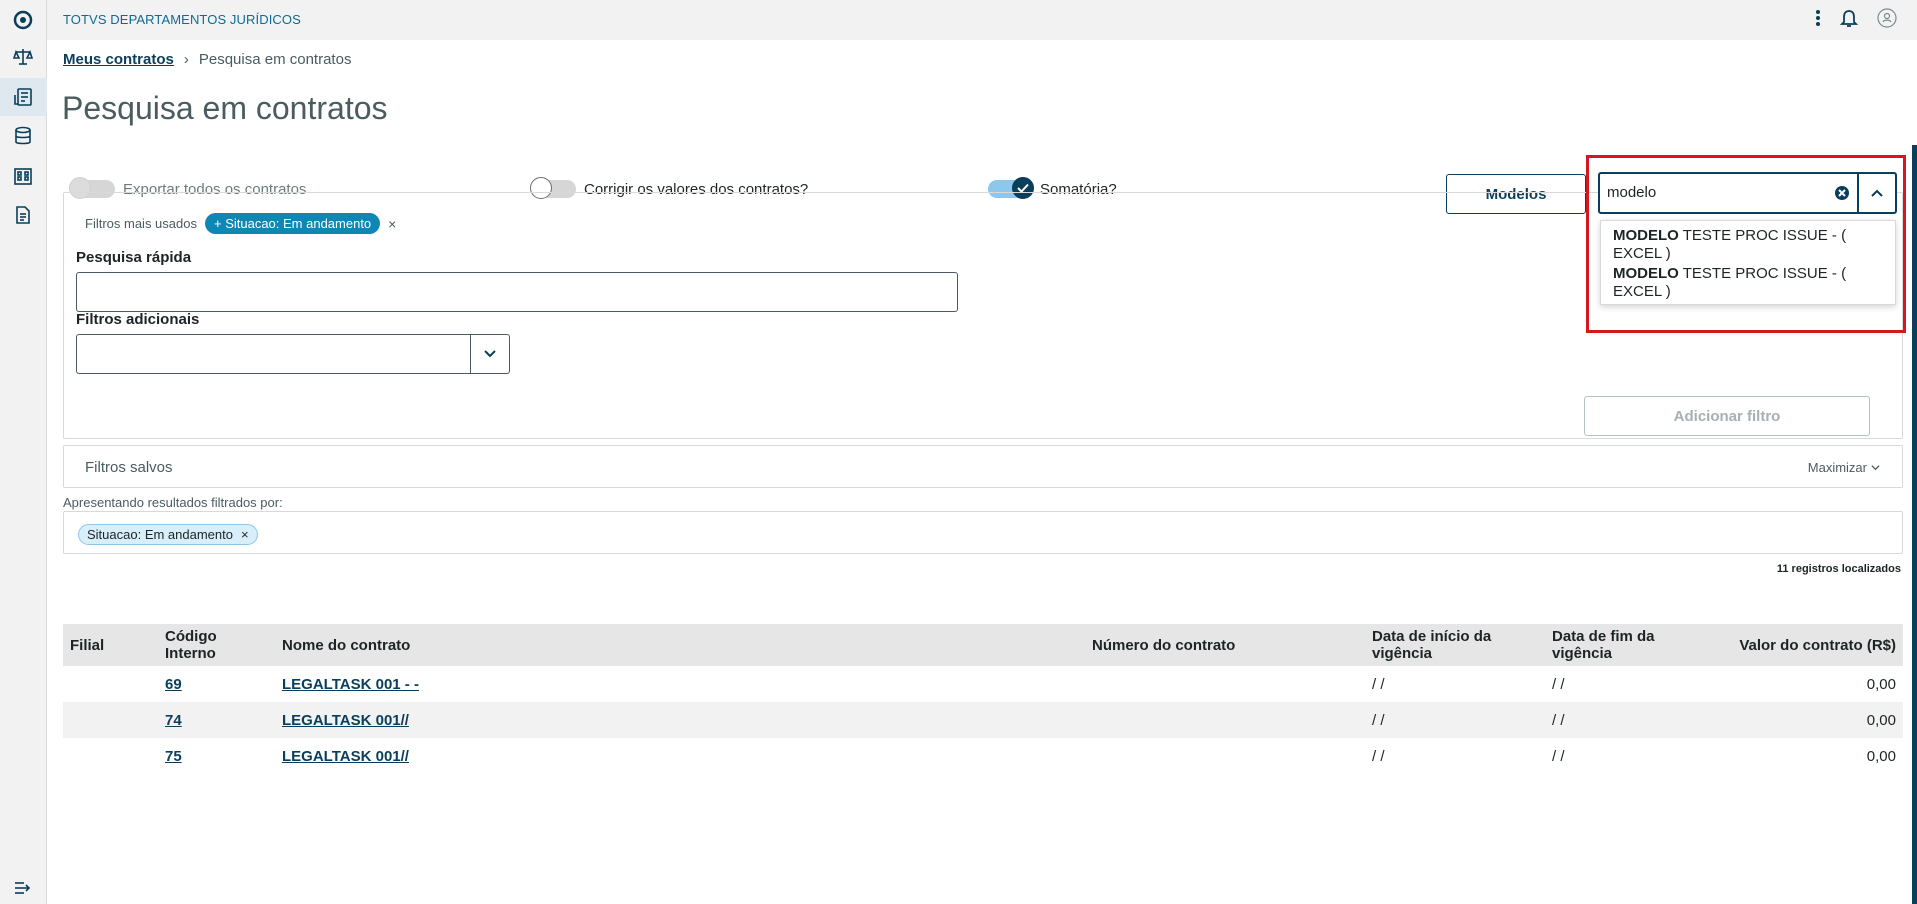 Image resolution: width=1917 pixels, height=904 pixels. What do you see at coordinates (23, 136) in the screenshot?
I see `database-icon` at bounding box center [23, 136].